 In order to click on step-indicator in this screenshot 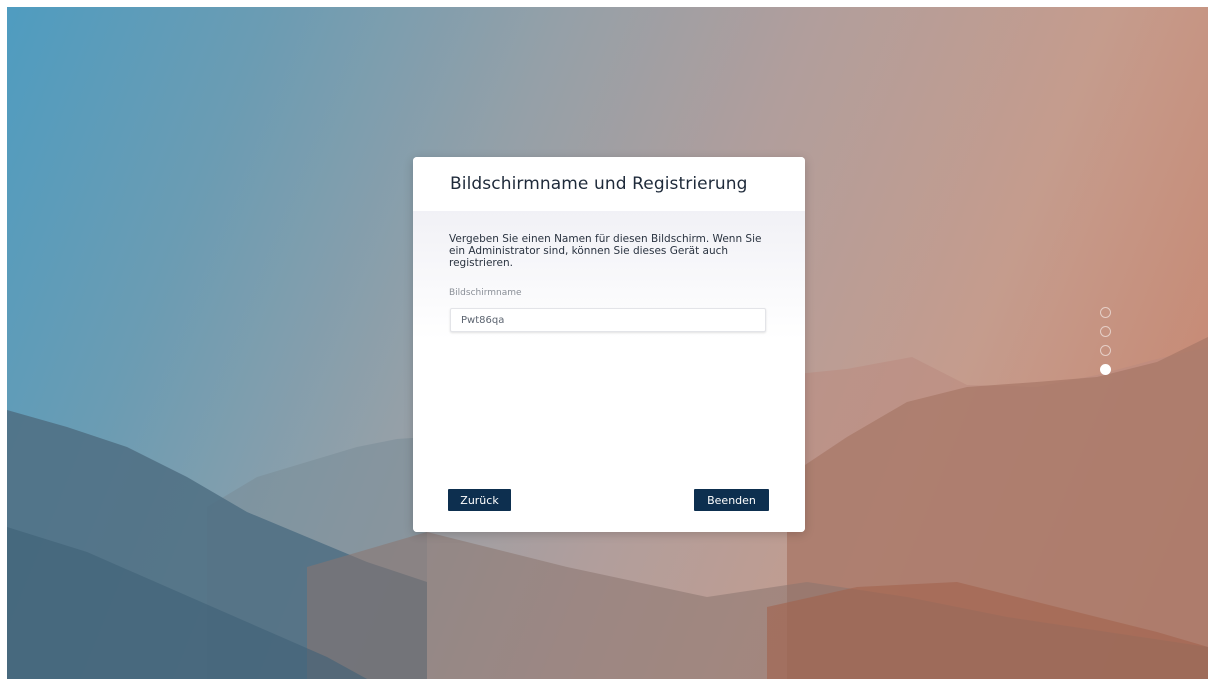, I will do `click(1107, 345)`.